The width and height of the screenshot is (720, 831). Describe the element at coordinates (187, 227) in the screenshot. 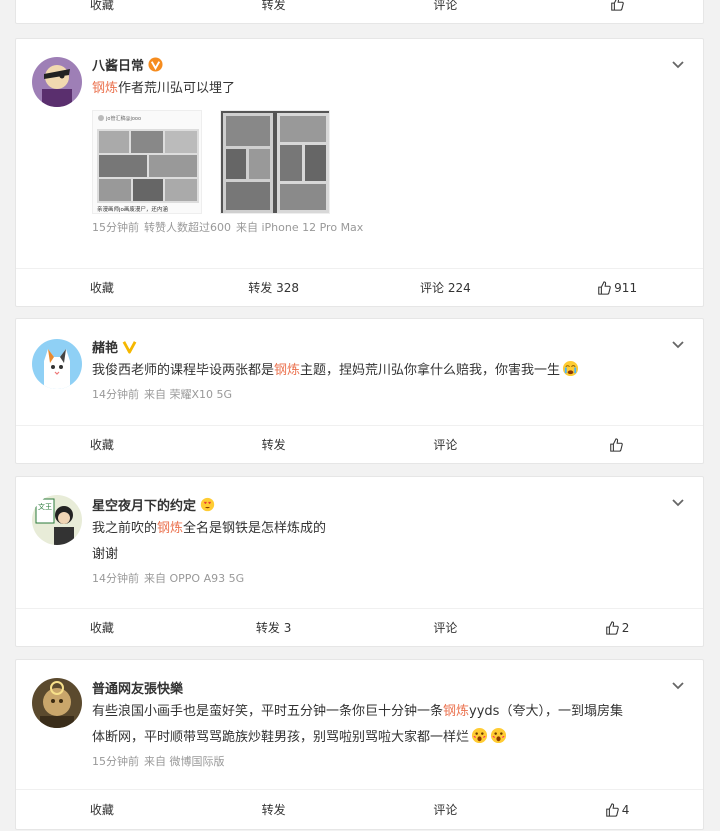

I see `repost-count-note: 转赞人数超过600` at that location.